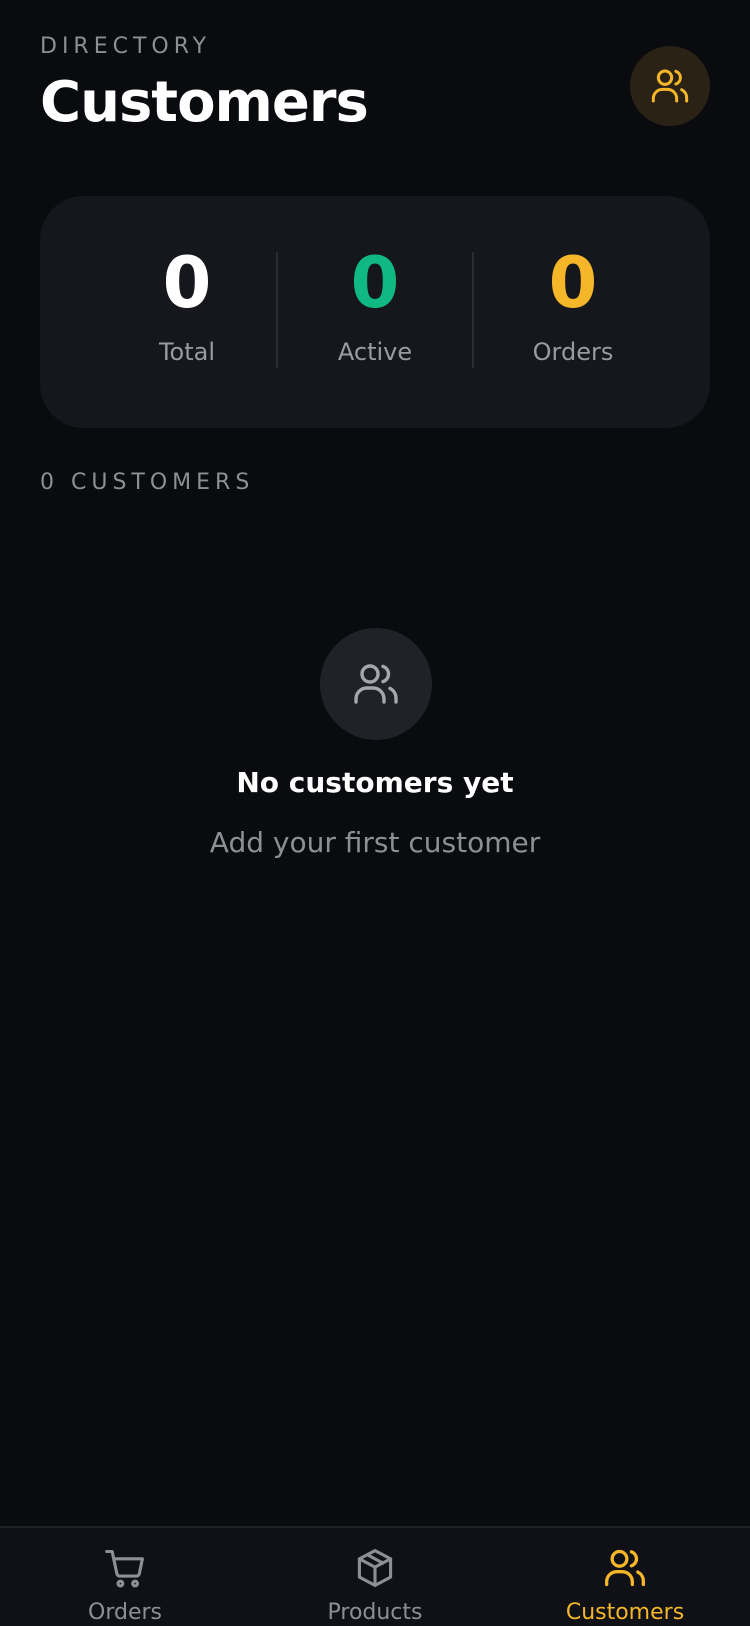 The image size is (750, 1626). What do you see at coordinates (573, 283) in the screenshot?
I see `stat-orders-value: 0` at bounding box center [573, 283].